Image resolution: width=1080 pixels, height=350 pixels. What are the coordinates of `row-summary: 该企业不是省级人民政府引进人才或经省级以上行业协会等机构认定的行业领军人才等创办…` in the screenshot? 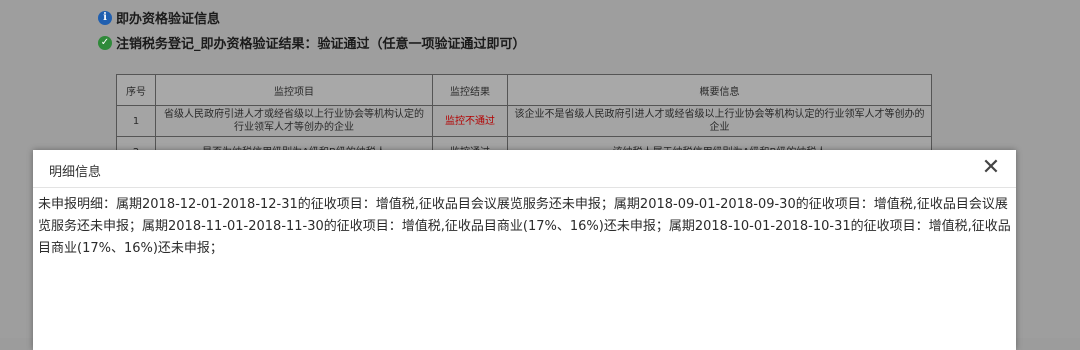 It's located at (719, 121).